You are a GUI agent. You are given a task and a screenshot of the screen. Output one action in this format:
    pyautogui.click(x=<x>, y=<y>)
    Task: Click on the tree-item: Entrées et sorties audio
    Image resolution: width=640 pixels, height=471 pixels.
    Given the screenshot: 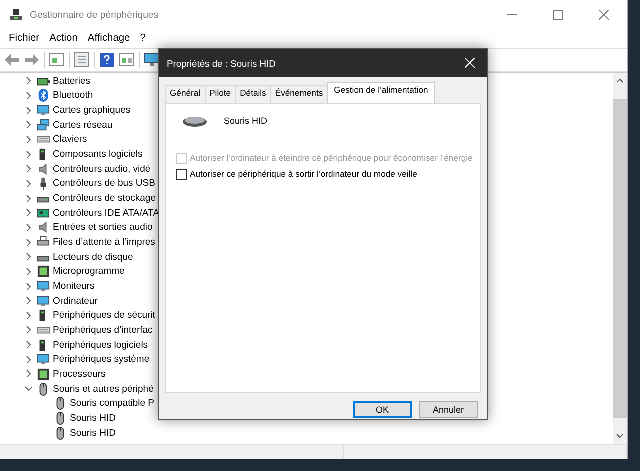 What is the action you would take?
    pyautogui.click(x=103, y=228)
    